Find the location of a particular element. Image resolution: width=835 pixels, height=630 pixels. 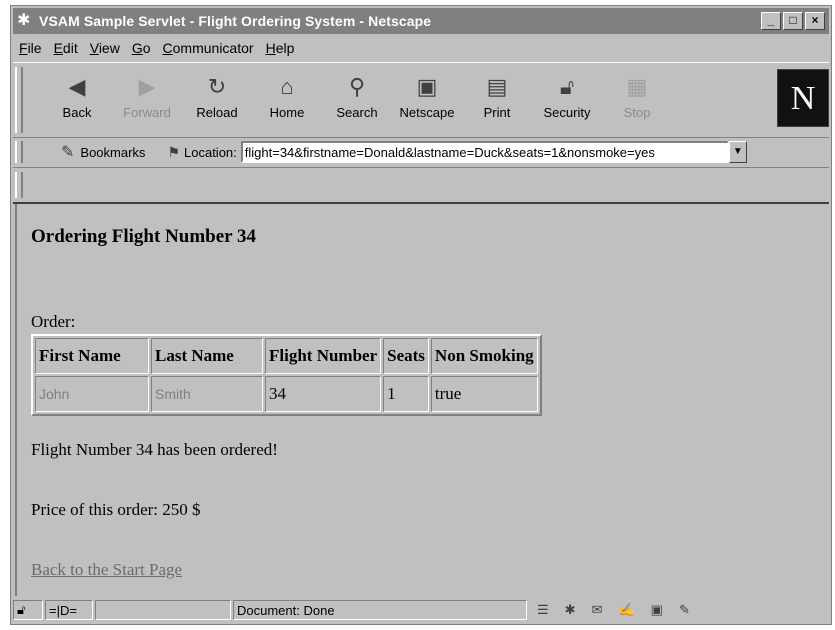

page-proxy-icon: ⚑ is located at coordinates (173, 152).